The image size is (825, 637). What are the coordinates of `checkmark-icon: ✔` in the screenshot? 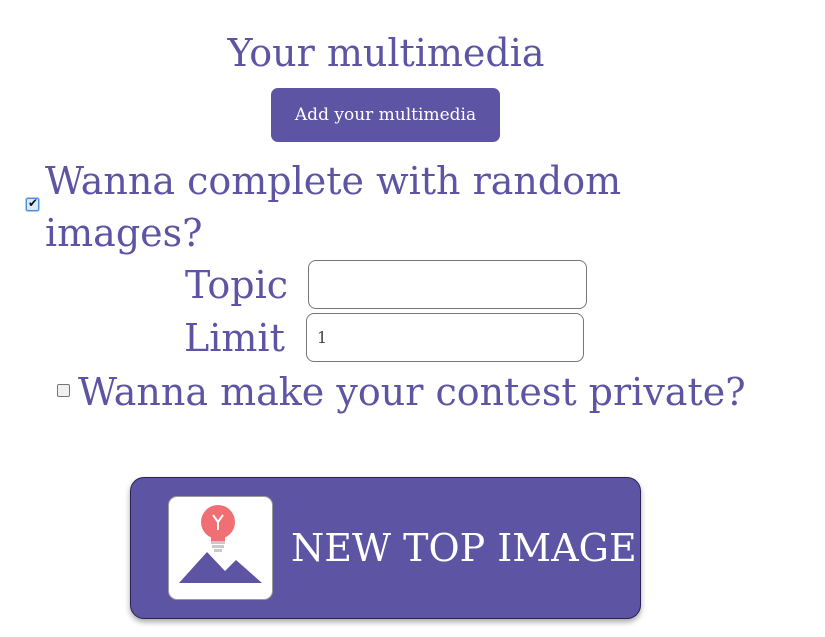 It's located at (33, 203).